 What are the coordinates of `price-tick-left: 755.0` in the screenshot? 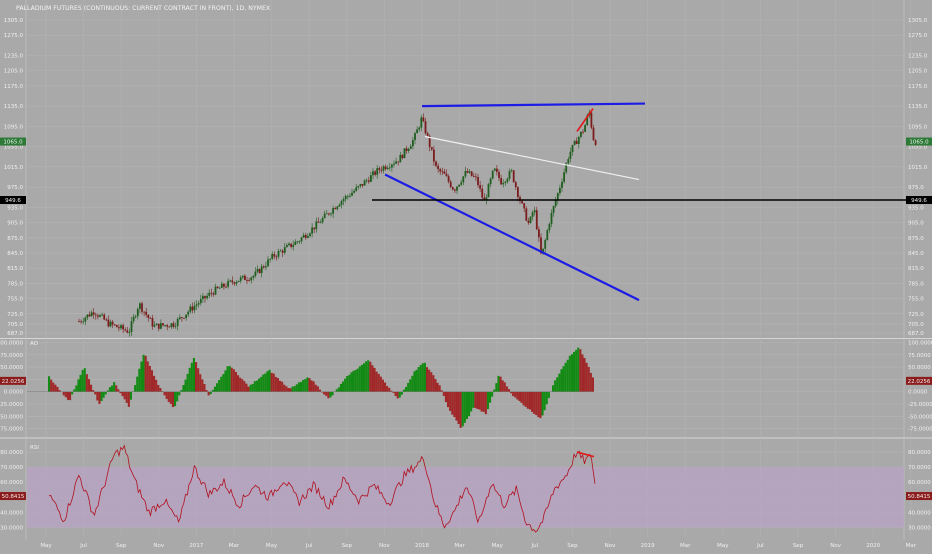 It's located at (15, 300).